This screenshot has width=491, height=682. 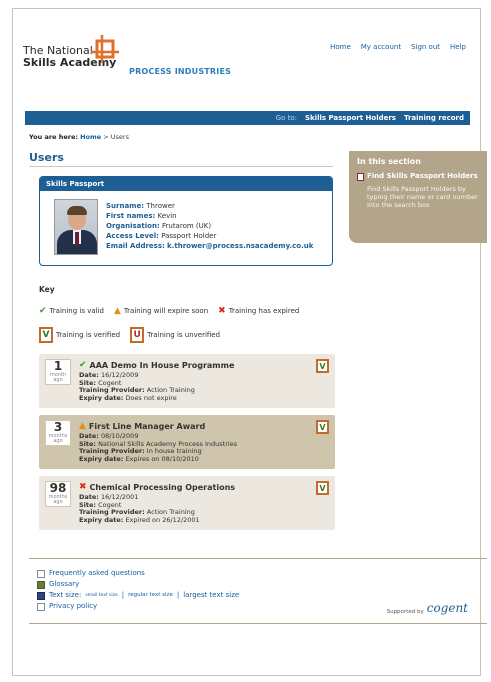 I want to click on supported-by: Supported by cogent, so click(x=427, y=608).